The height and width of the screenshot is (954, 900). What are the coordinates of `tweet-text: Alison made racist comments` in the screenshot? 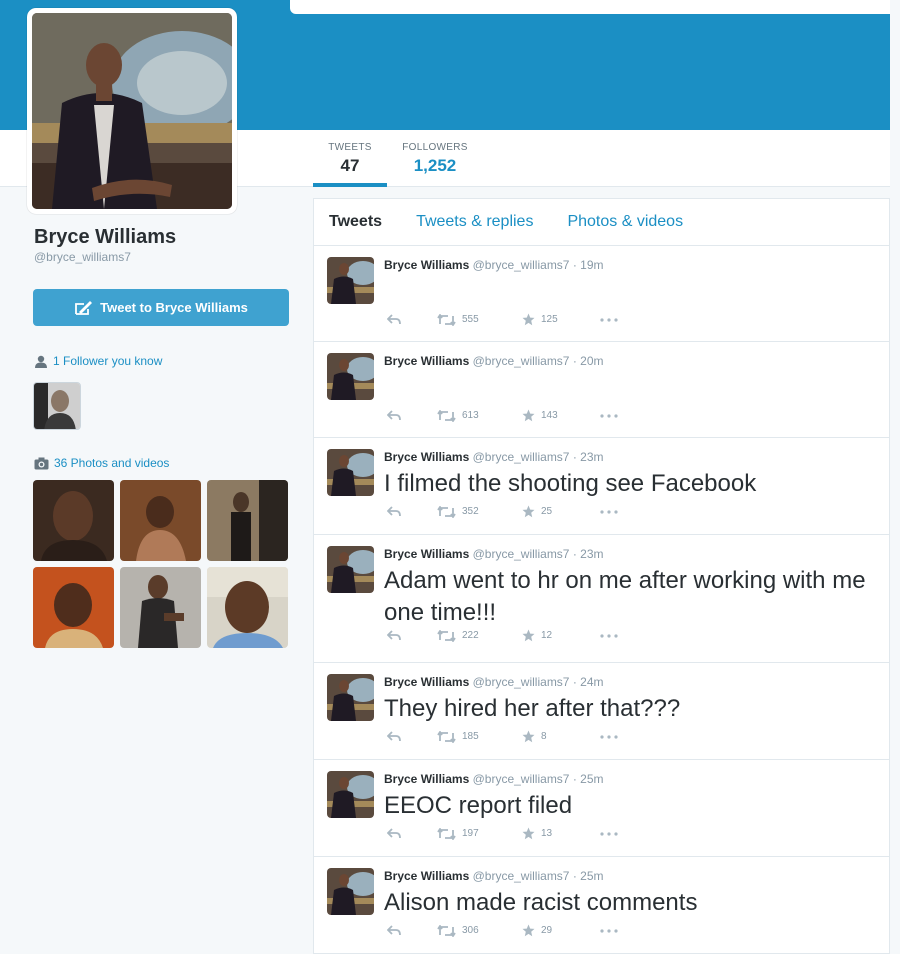 It's located at (541, 902).